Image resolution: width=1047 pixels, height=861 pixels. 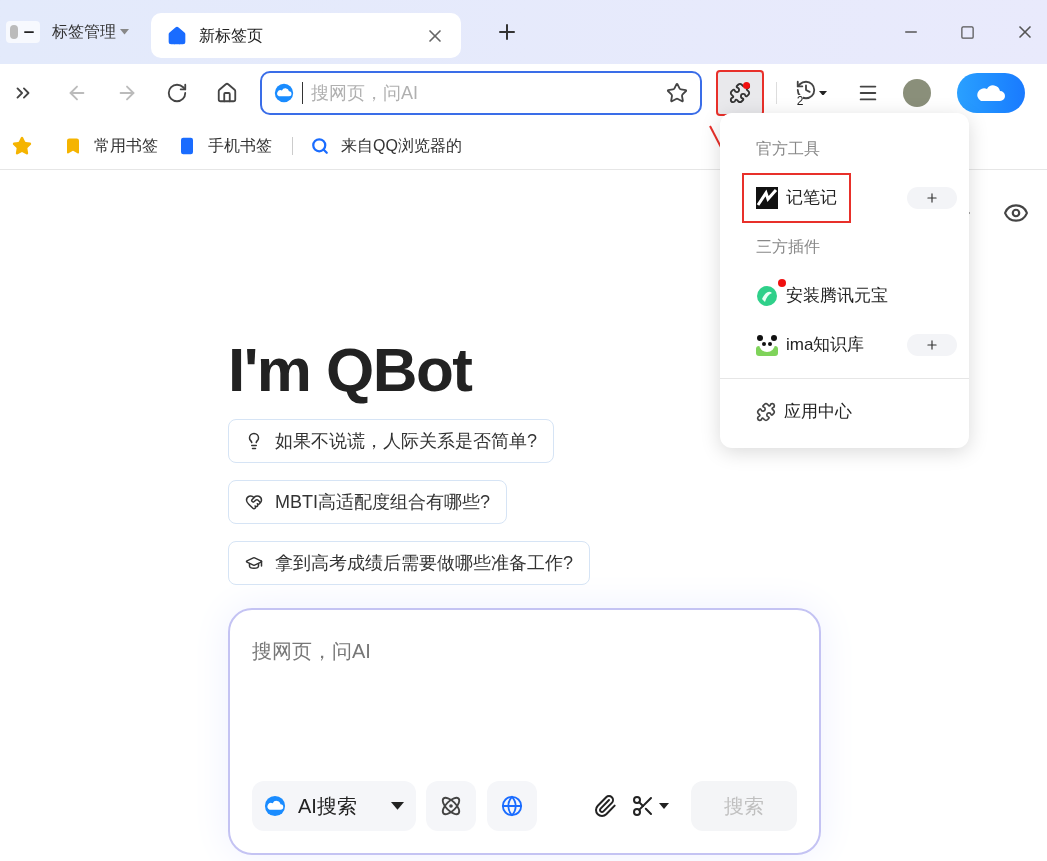 I want to click on extension-item: 记笔记, so click(x=796, y=197).